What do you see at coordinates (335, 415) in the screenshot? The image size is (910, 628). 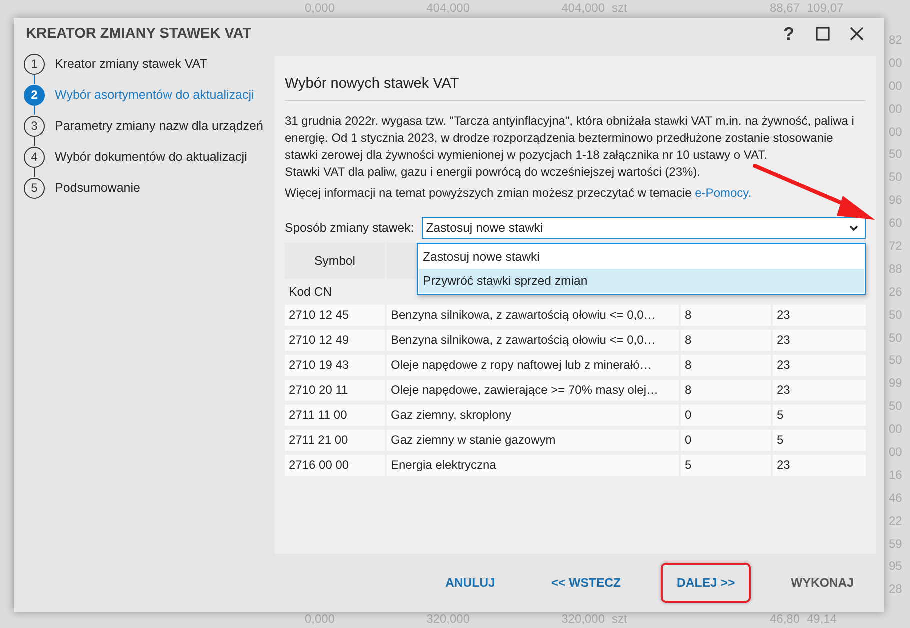 I see `table-cell: 2711 11 00` at bounding box center [335, 415].